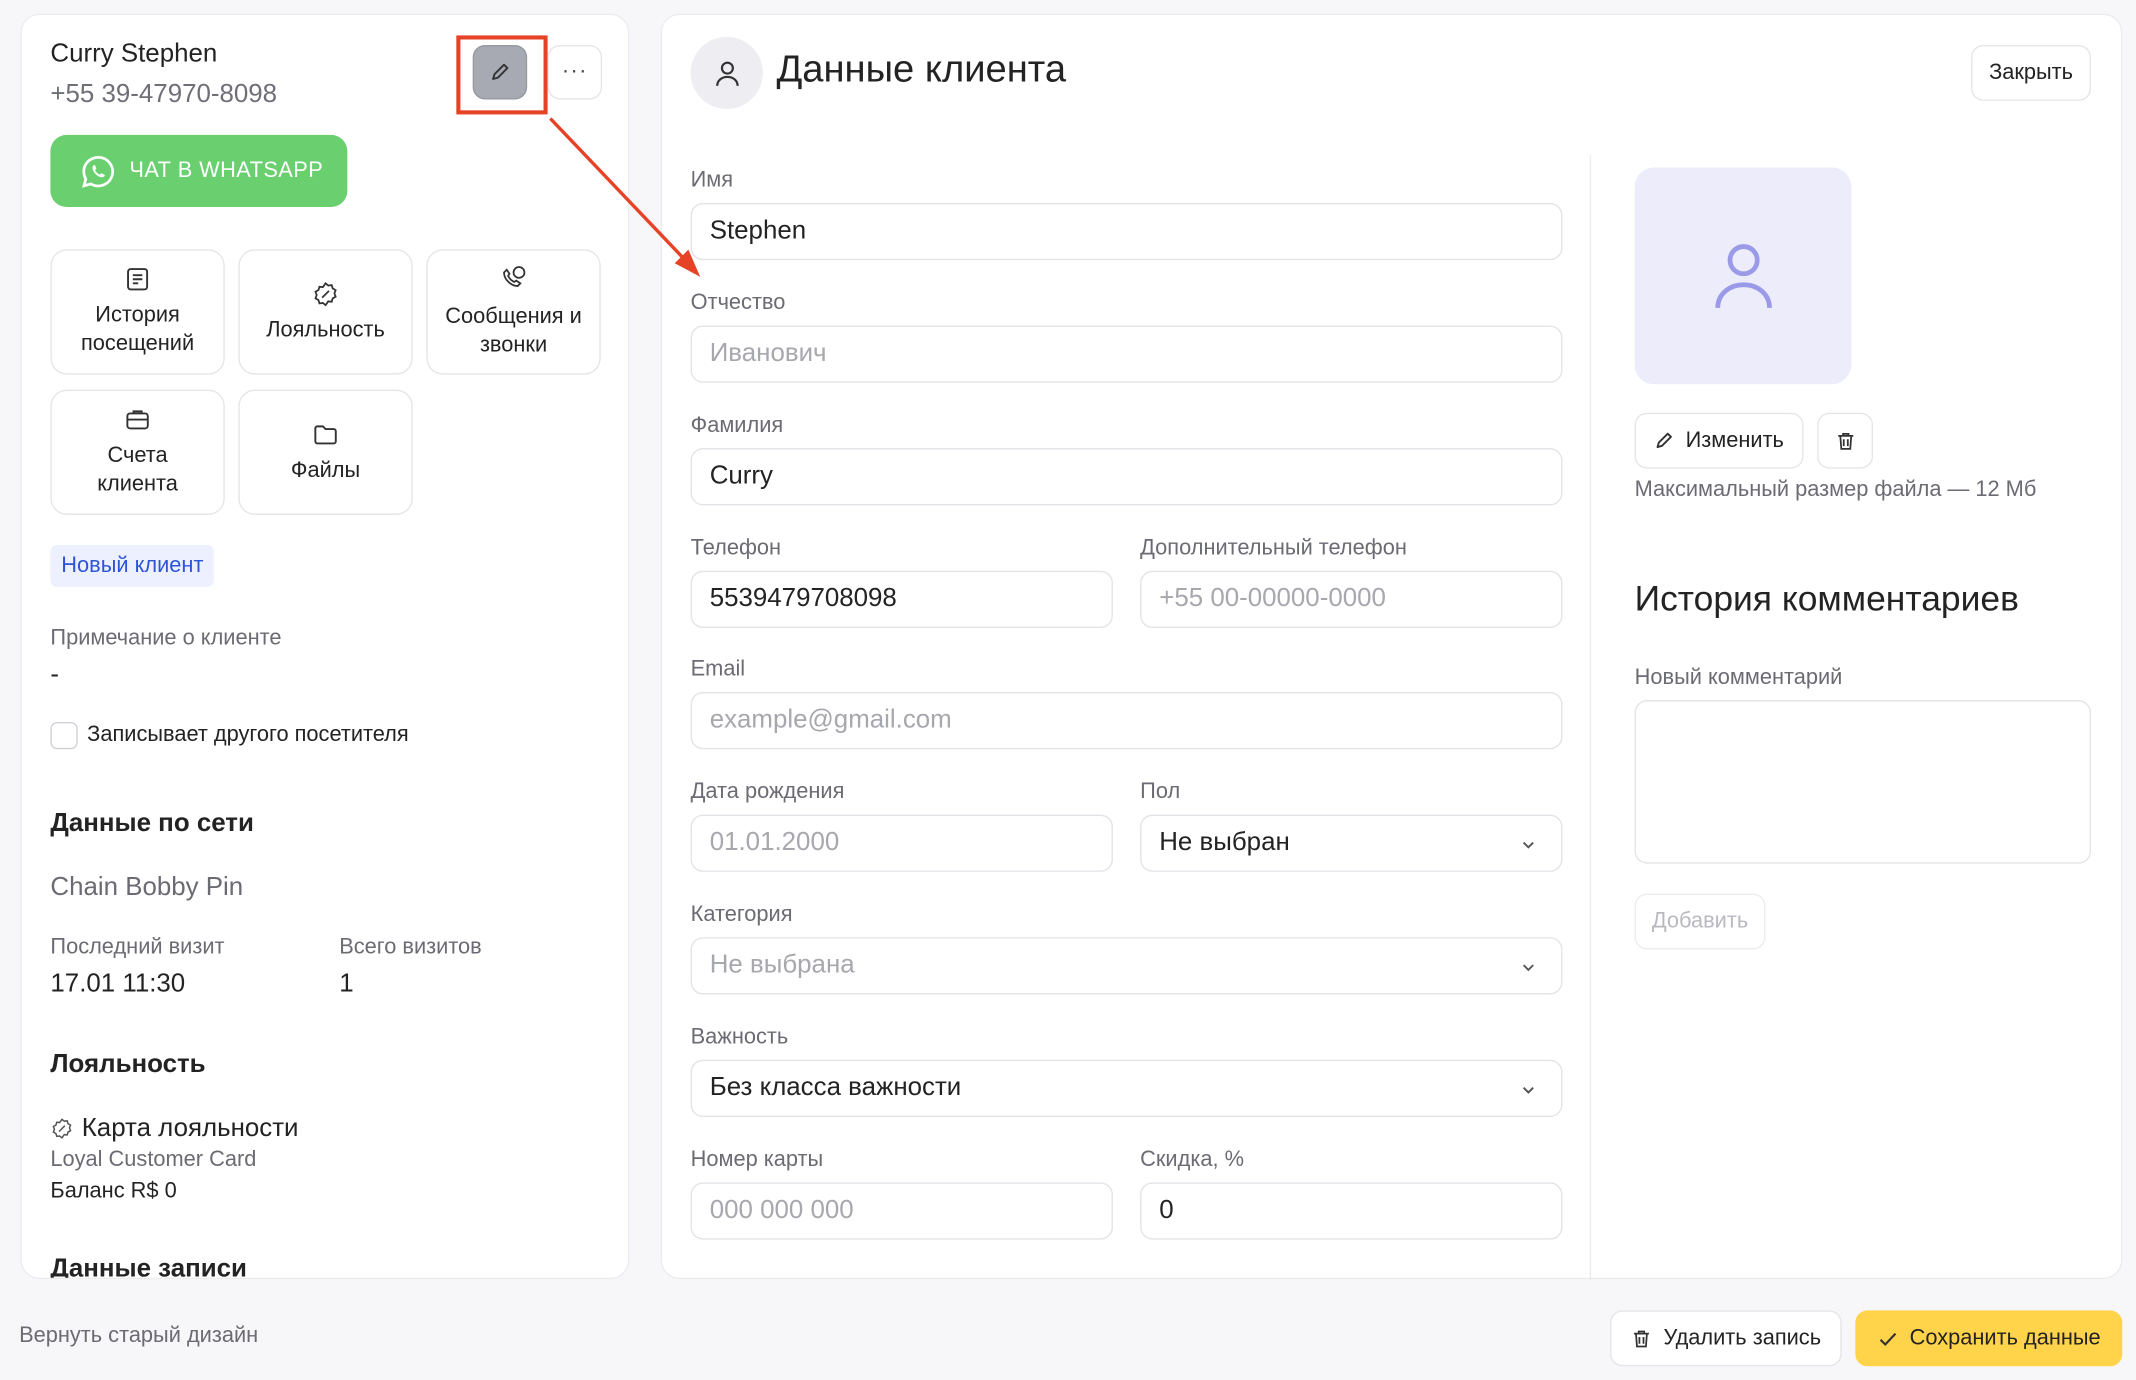 This screenshot has height=1380, width=2136. I want to click on tile-label: Лояльность, so click(325, 330).